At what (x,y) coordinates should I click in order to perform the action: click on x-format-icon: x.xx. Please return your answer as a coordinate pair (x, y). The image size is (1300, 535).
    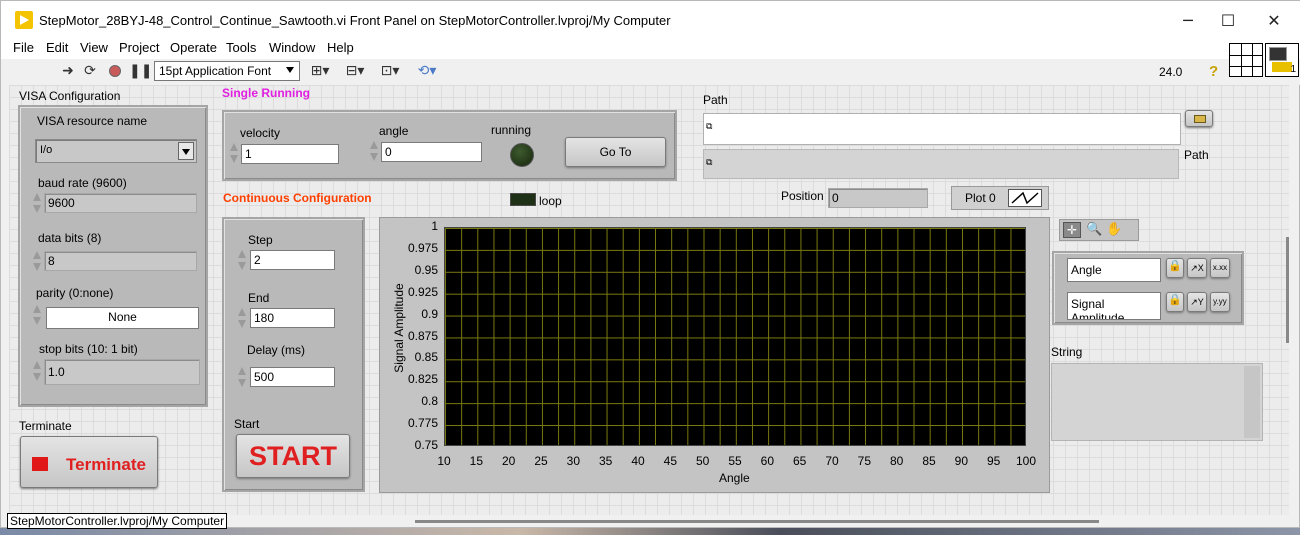
    Looking at the image, I should click on (1220, 268).